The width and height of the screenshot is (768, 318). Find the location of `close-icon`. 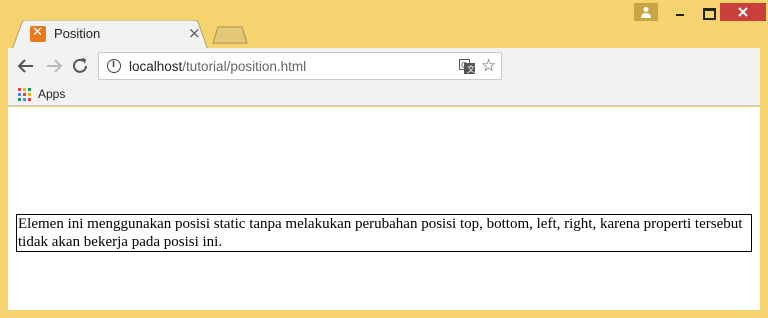

close-icon is located at coordinates (743, 12).